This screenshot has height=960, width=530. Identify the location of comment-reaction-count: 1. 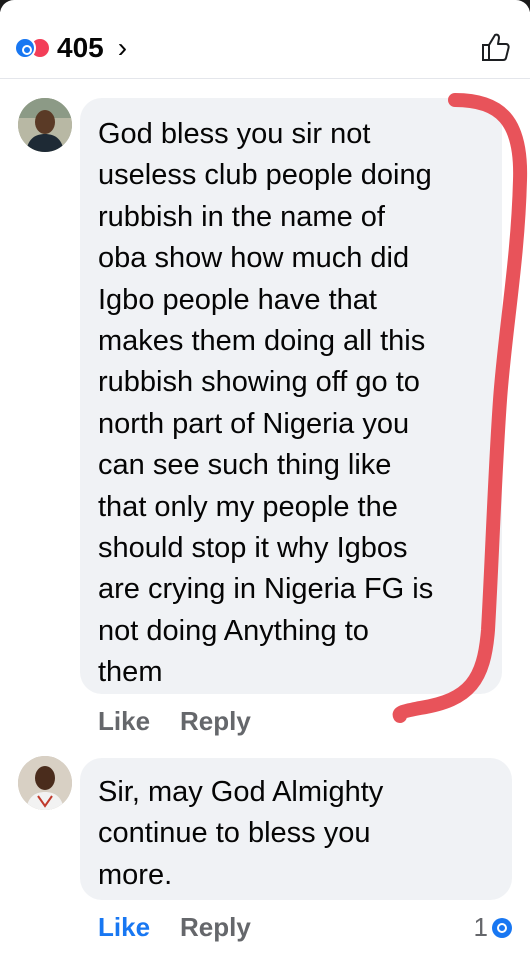
(493, 927).